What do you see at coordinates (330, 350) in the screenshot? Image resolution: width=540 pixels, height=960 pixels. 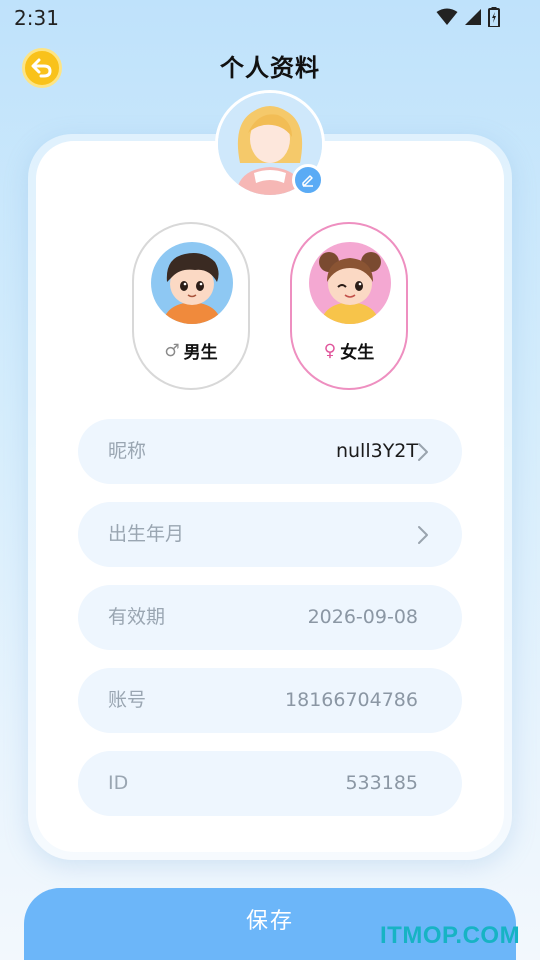 I see `female-symbol-icon: ♀` at bounding box center [330, 350].